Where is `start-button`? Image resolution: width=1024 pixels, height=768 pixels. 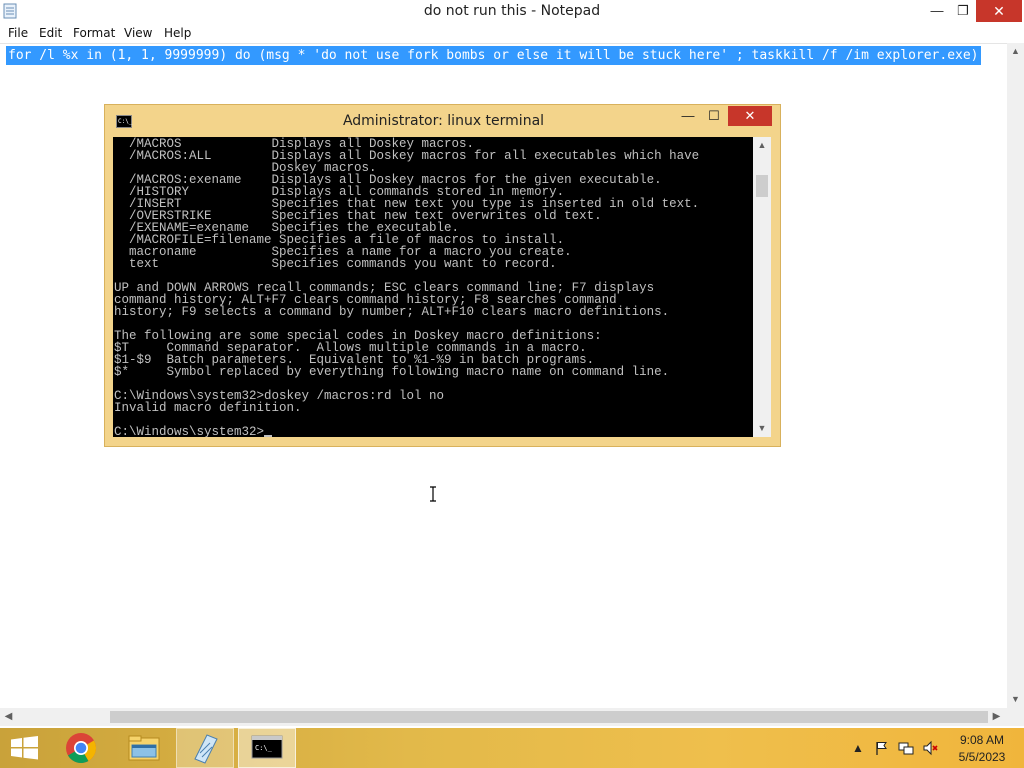 start-button is located at coordinates (25, 748).